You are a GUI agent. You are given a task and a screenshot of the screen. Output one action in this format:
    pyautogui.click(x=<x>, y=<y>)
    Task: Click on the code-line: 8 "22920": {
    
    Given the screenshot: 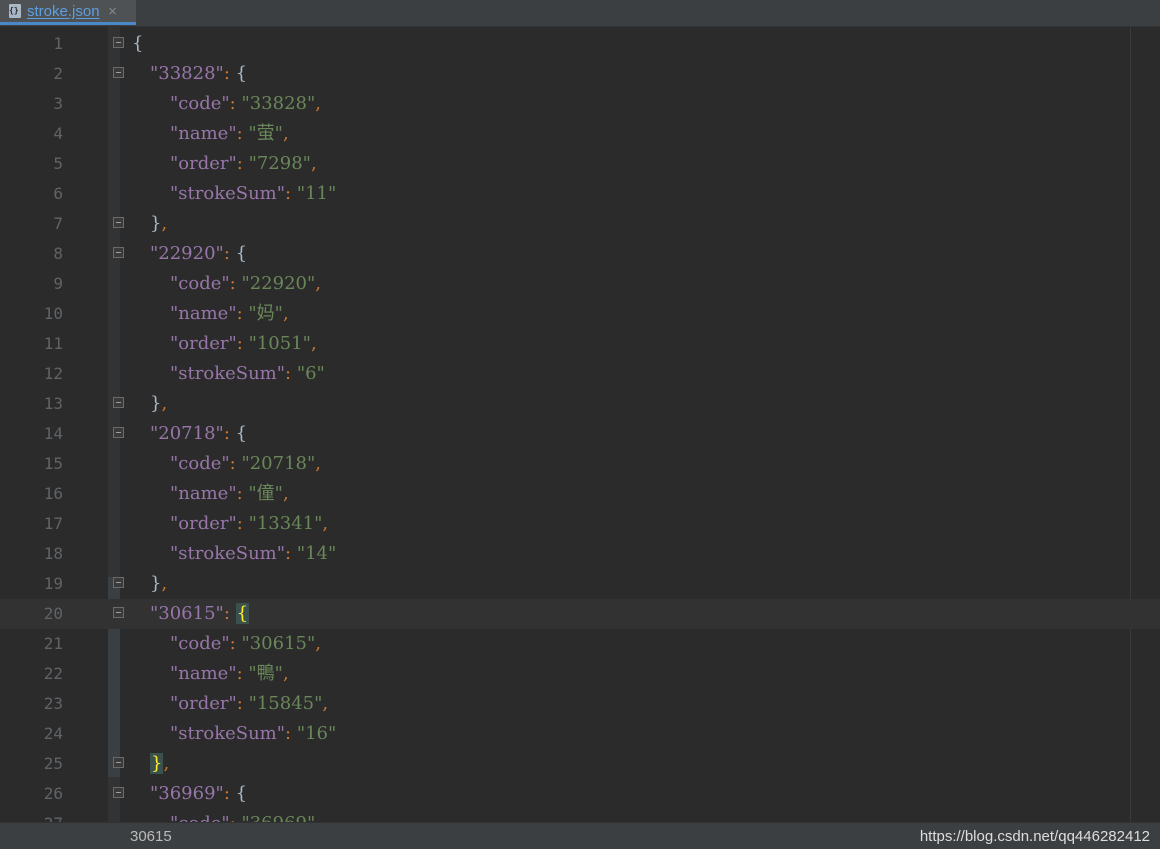 What is the action you would take?
    pyautogui.click(x=580, y=254)
    